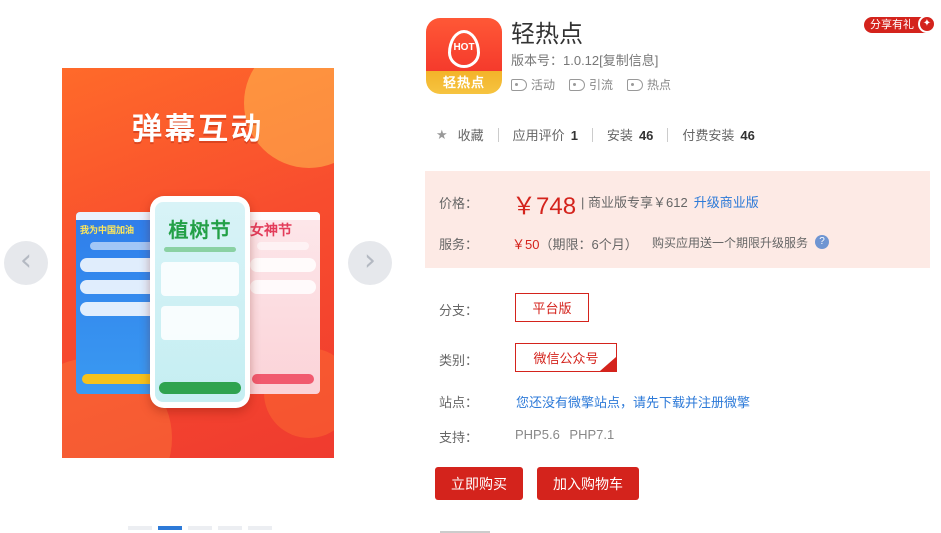  What do you see at coordinates (283, 303) in the screenshot?
I see `preview-card-pink: 女神节` at bounding box center [283, 303].